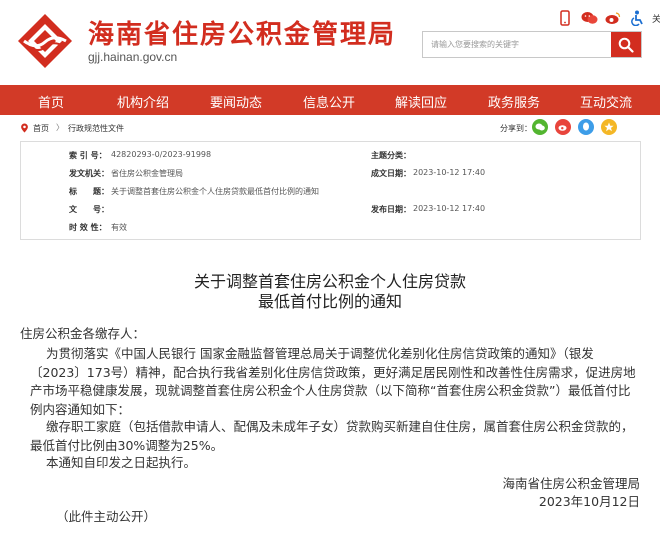 The image size is (660, 545). Describe the element at coordinates (565, 18) in the screenshot. I see `mobile-icon` at that location.